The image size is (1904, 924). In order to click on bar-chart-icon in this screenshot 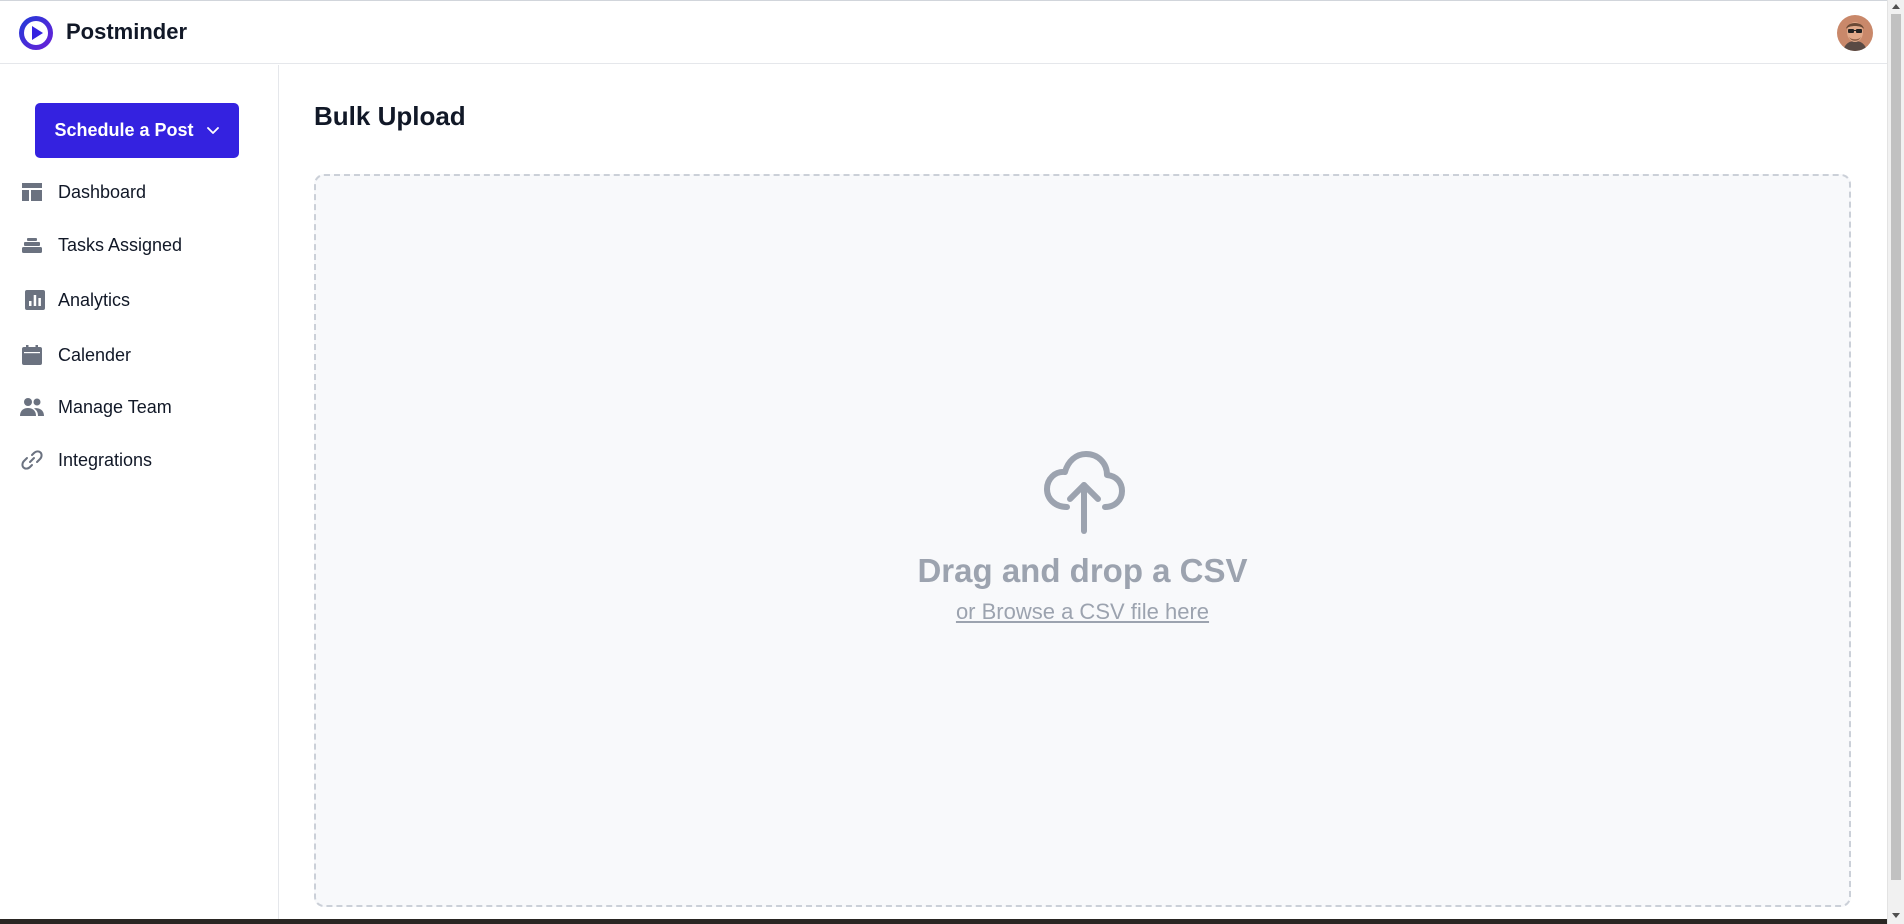, I will do `click(35, 300)`.